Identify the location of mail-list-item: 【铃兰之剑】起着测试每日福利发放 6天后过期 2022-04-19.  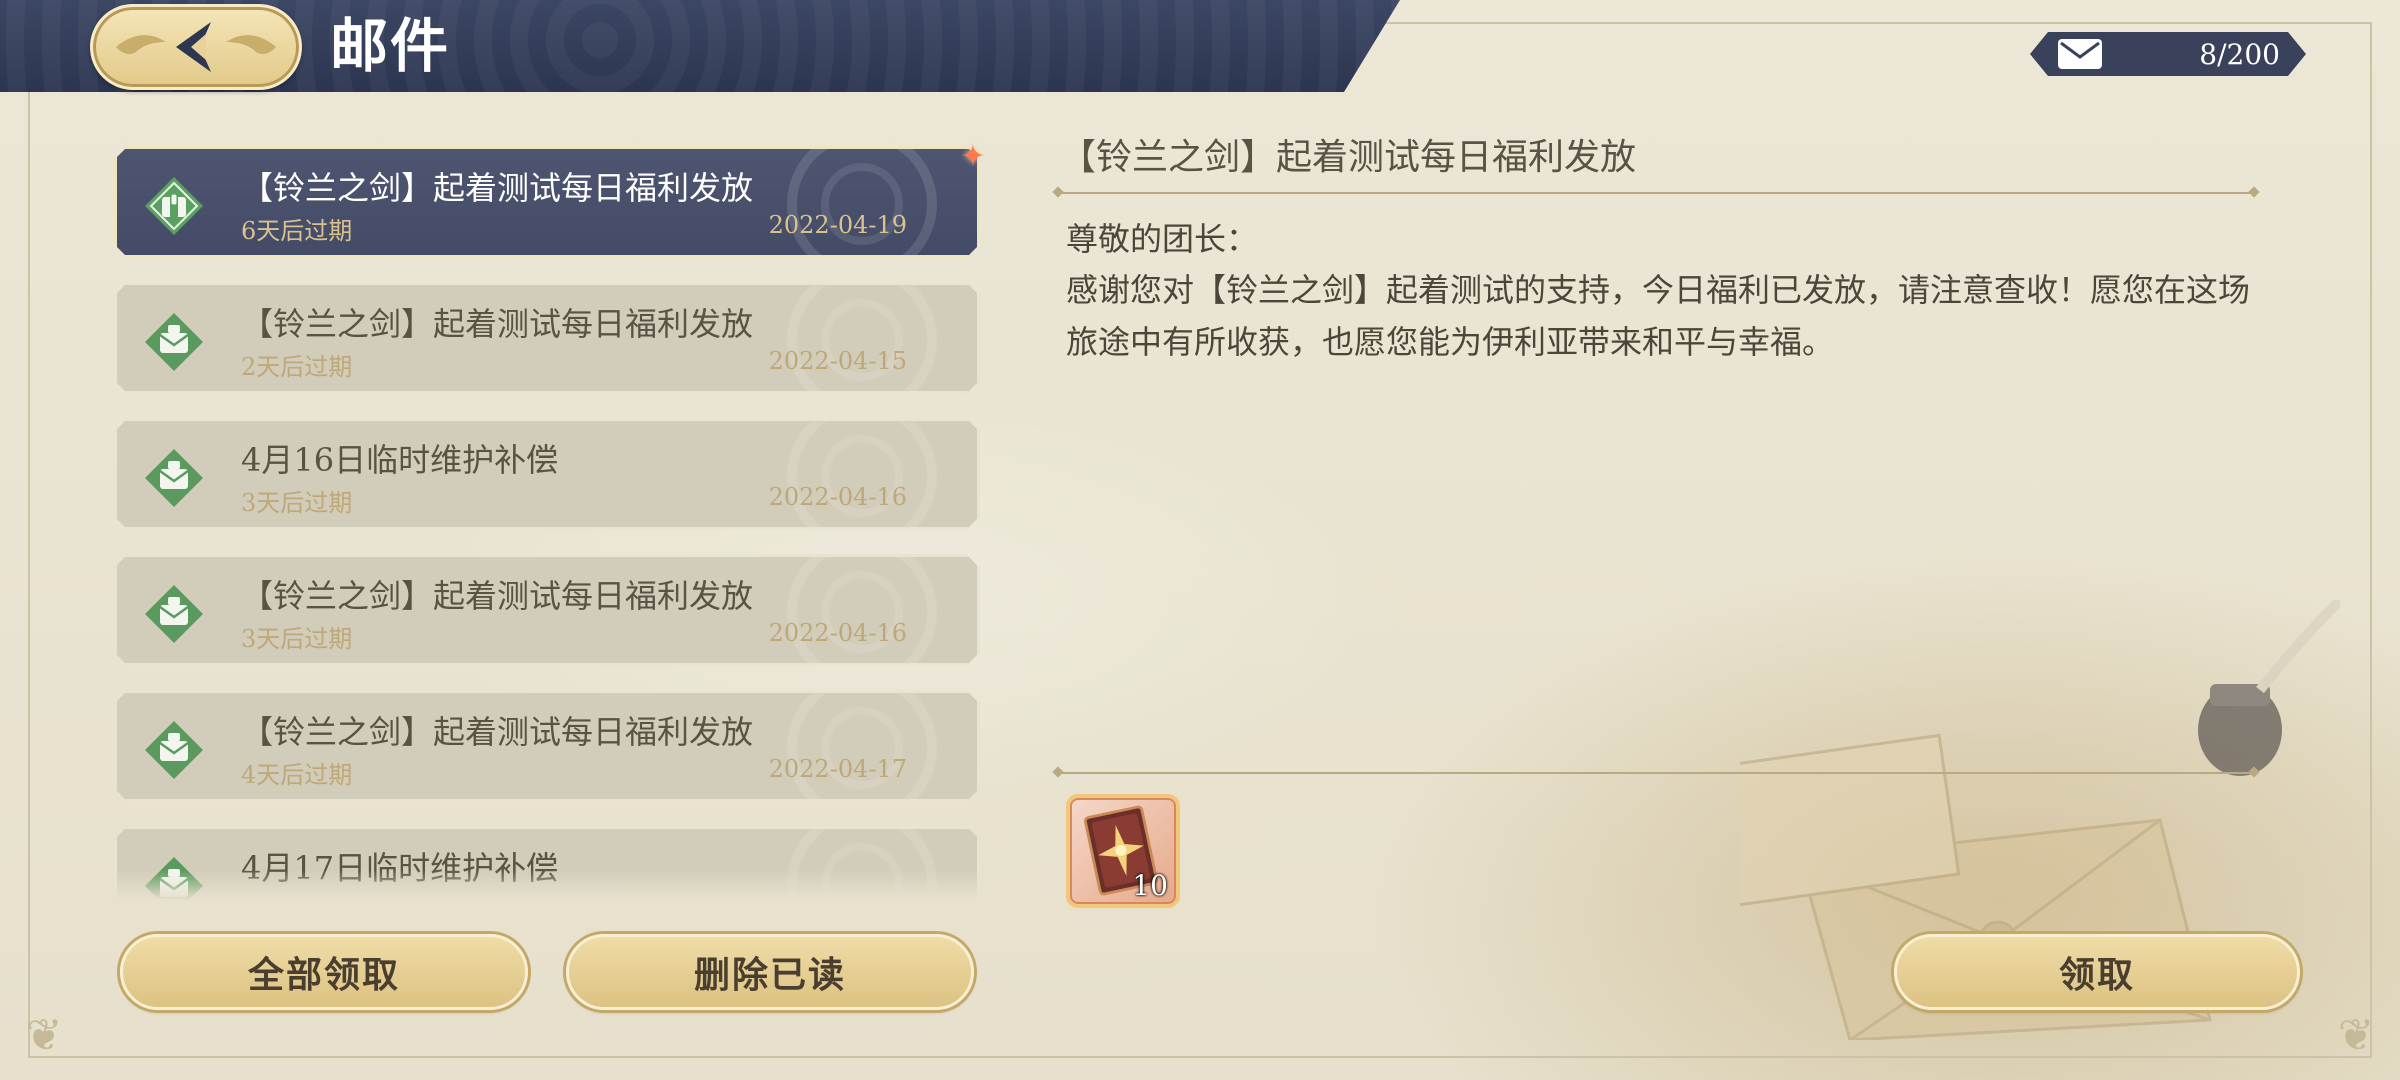
(547, 202).